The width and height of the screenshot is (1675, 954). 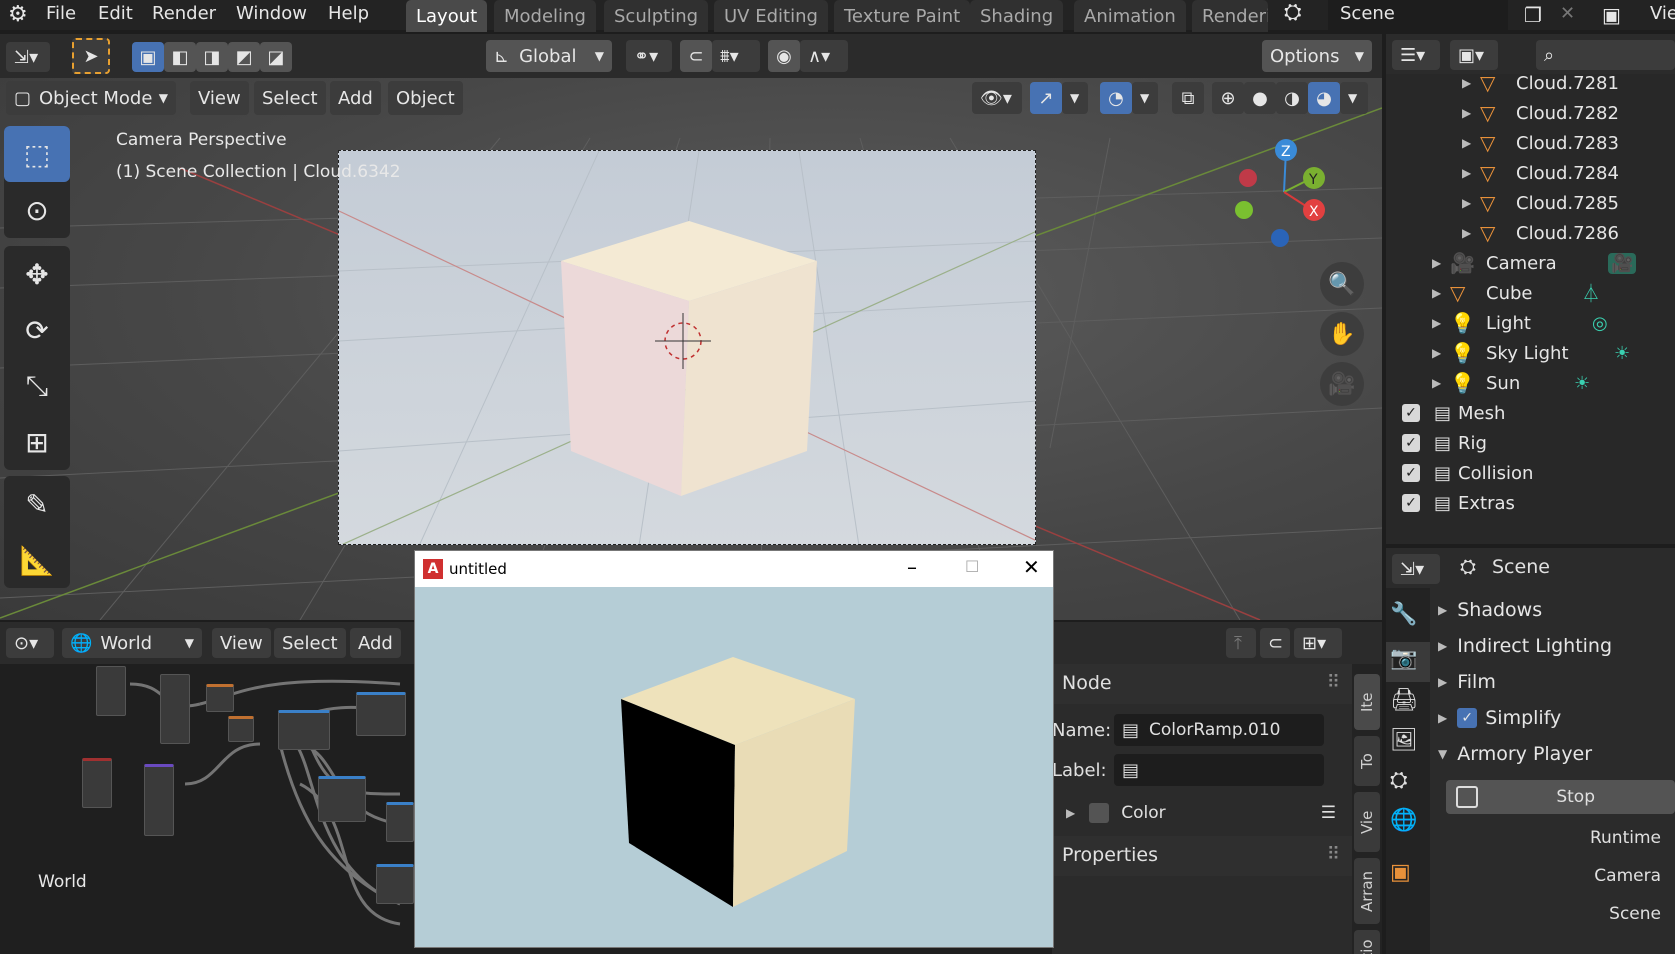 I want to click on camera-view-icon: 🎥, so click(x=1342, y=384).